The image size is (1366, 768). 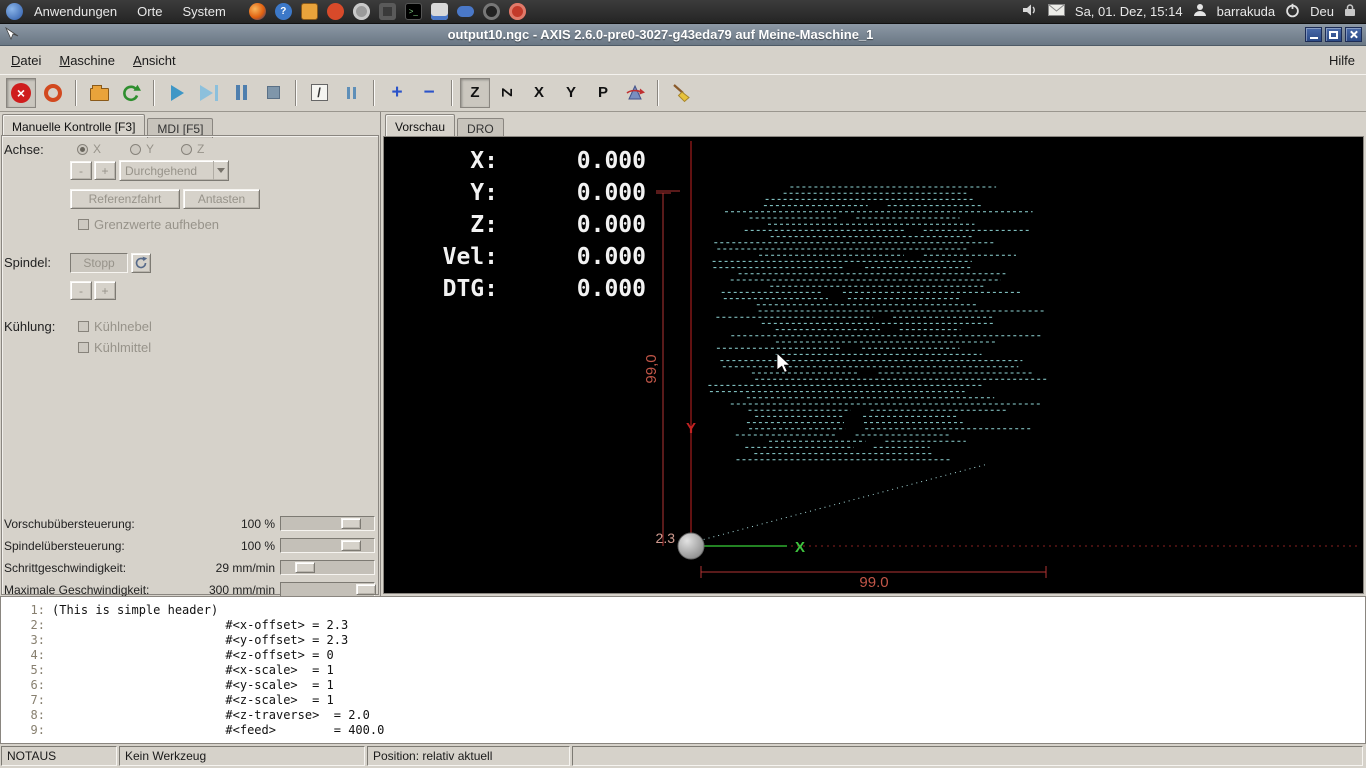 What do you see at coordinates (681, 93) in the screenshot?
I see `clear-plot-button` at bounding box center [681, 93].